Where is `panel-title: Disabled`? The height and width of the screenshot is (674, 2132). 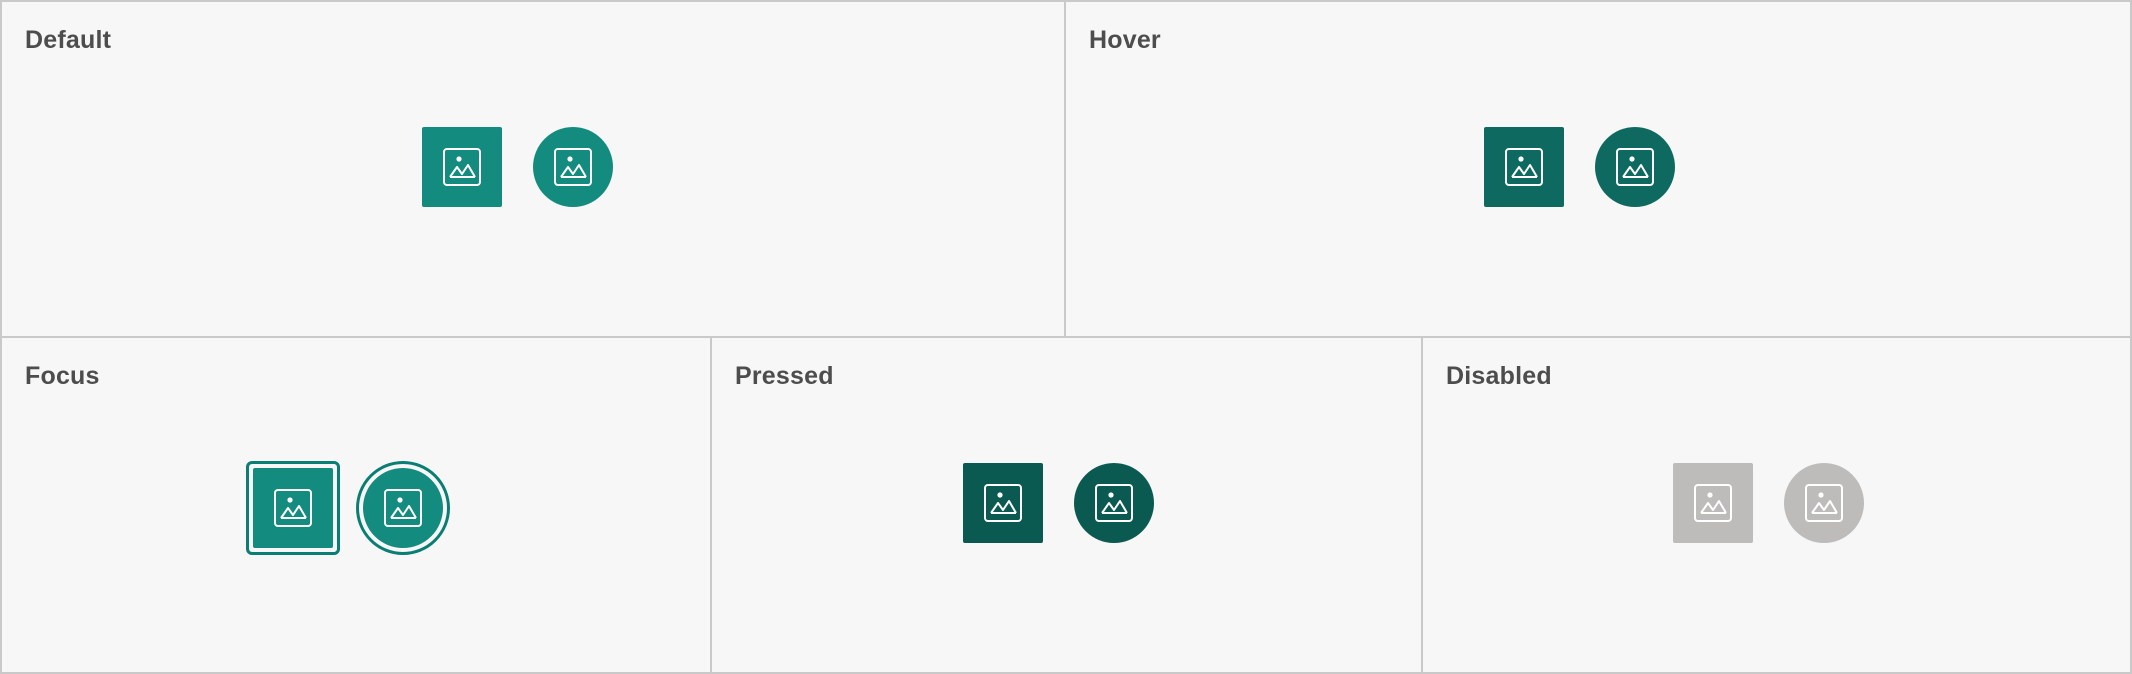
panel-title: Disabled is located at coordinates (1499, 376).